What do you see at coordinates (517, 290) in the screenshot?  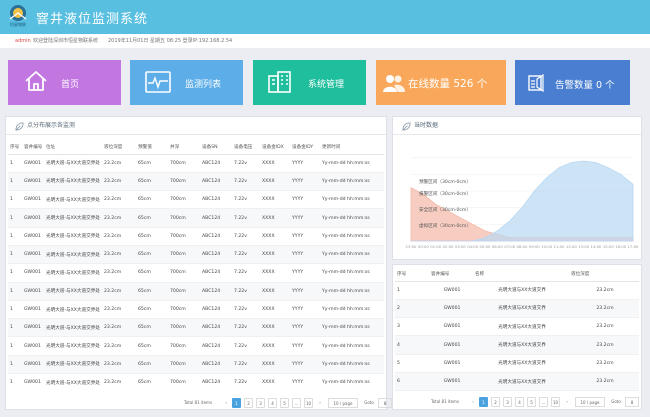 I see `table-row: 1 GW001 光明大道与XX大道交界 23.2cm` at bounding box center [517, 290].